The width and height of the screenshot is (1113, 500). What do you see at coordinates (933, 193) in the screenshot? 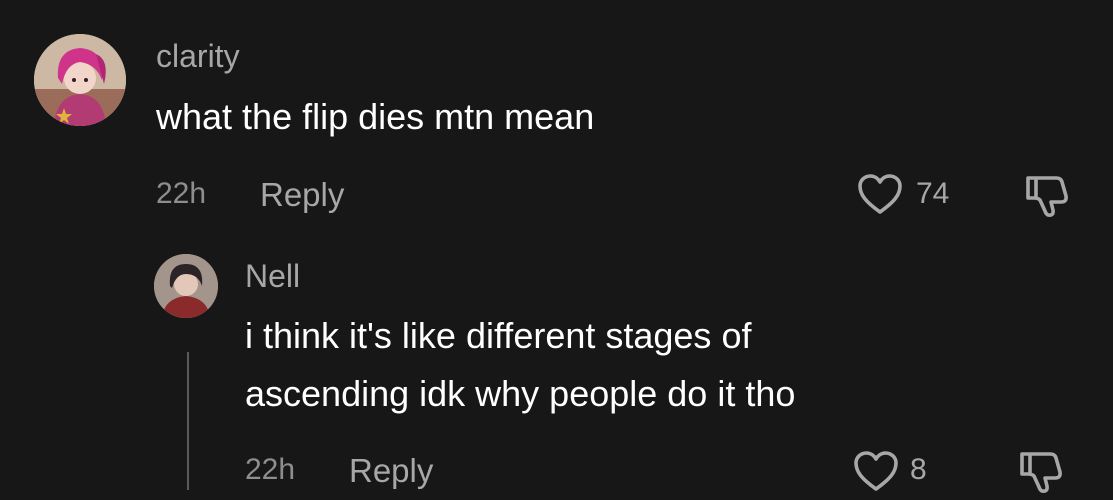
I see `like-count: 74` at bounding box center [933, 193].